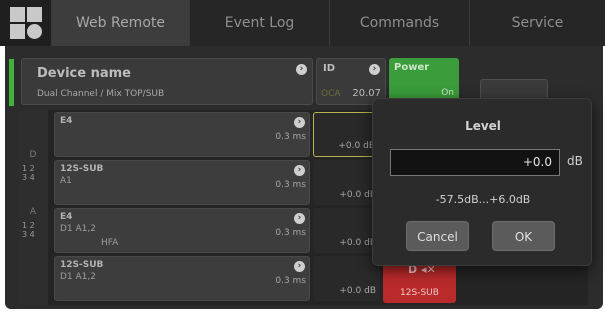 This screenshot has width=605, height=320. I want to click on device-name: Device name, so click(84, 73).